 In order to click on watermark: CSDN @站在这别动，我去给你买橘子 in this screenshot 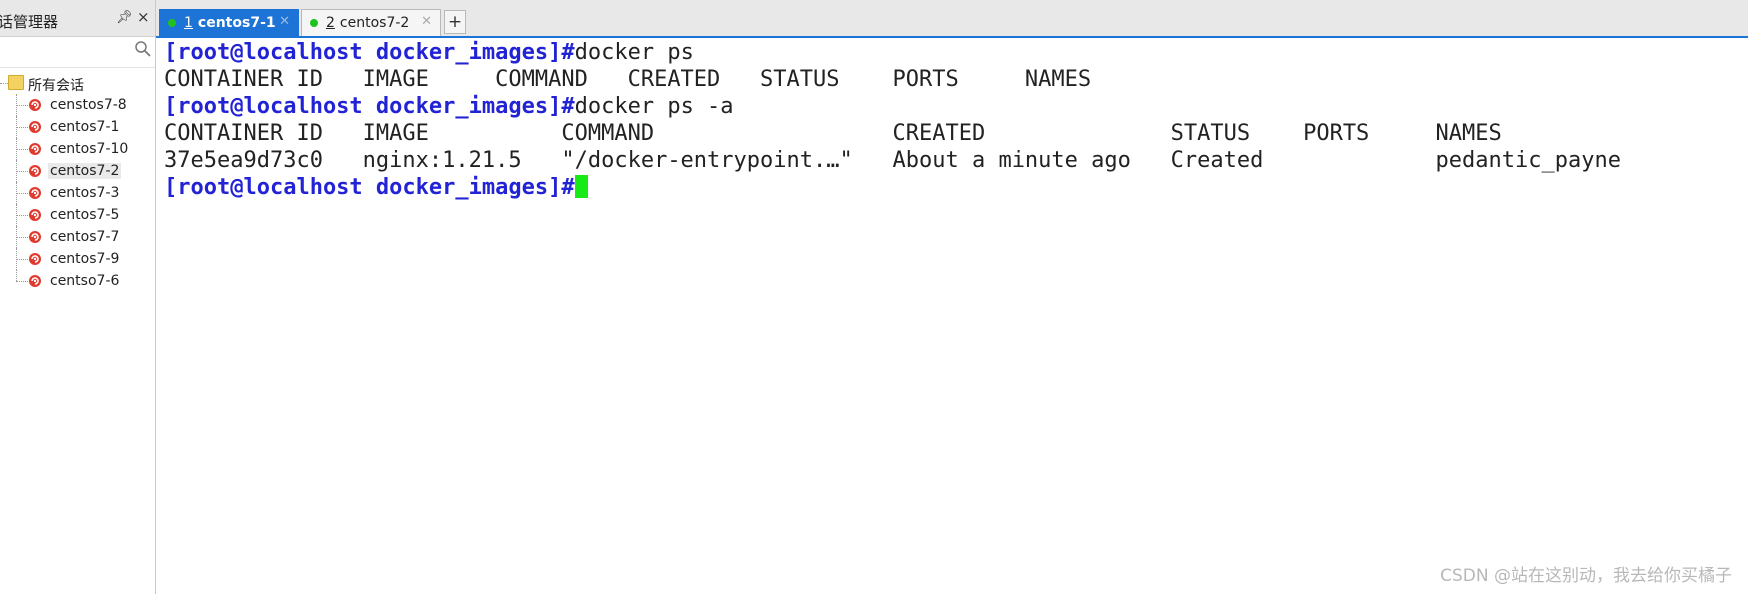, I will do `click(1586, 576)`.